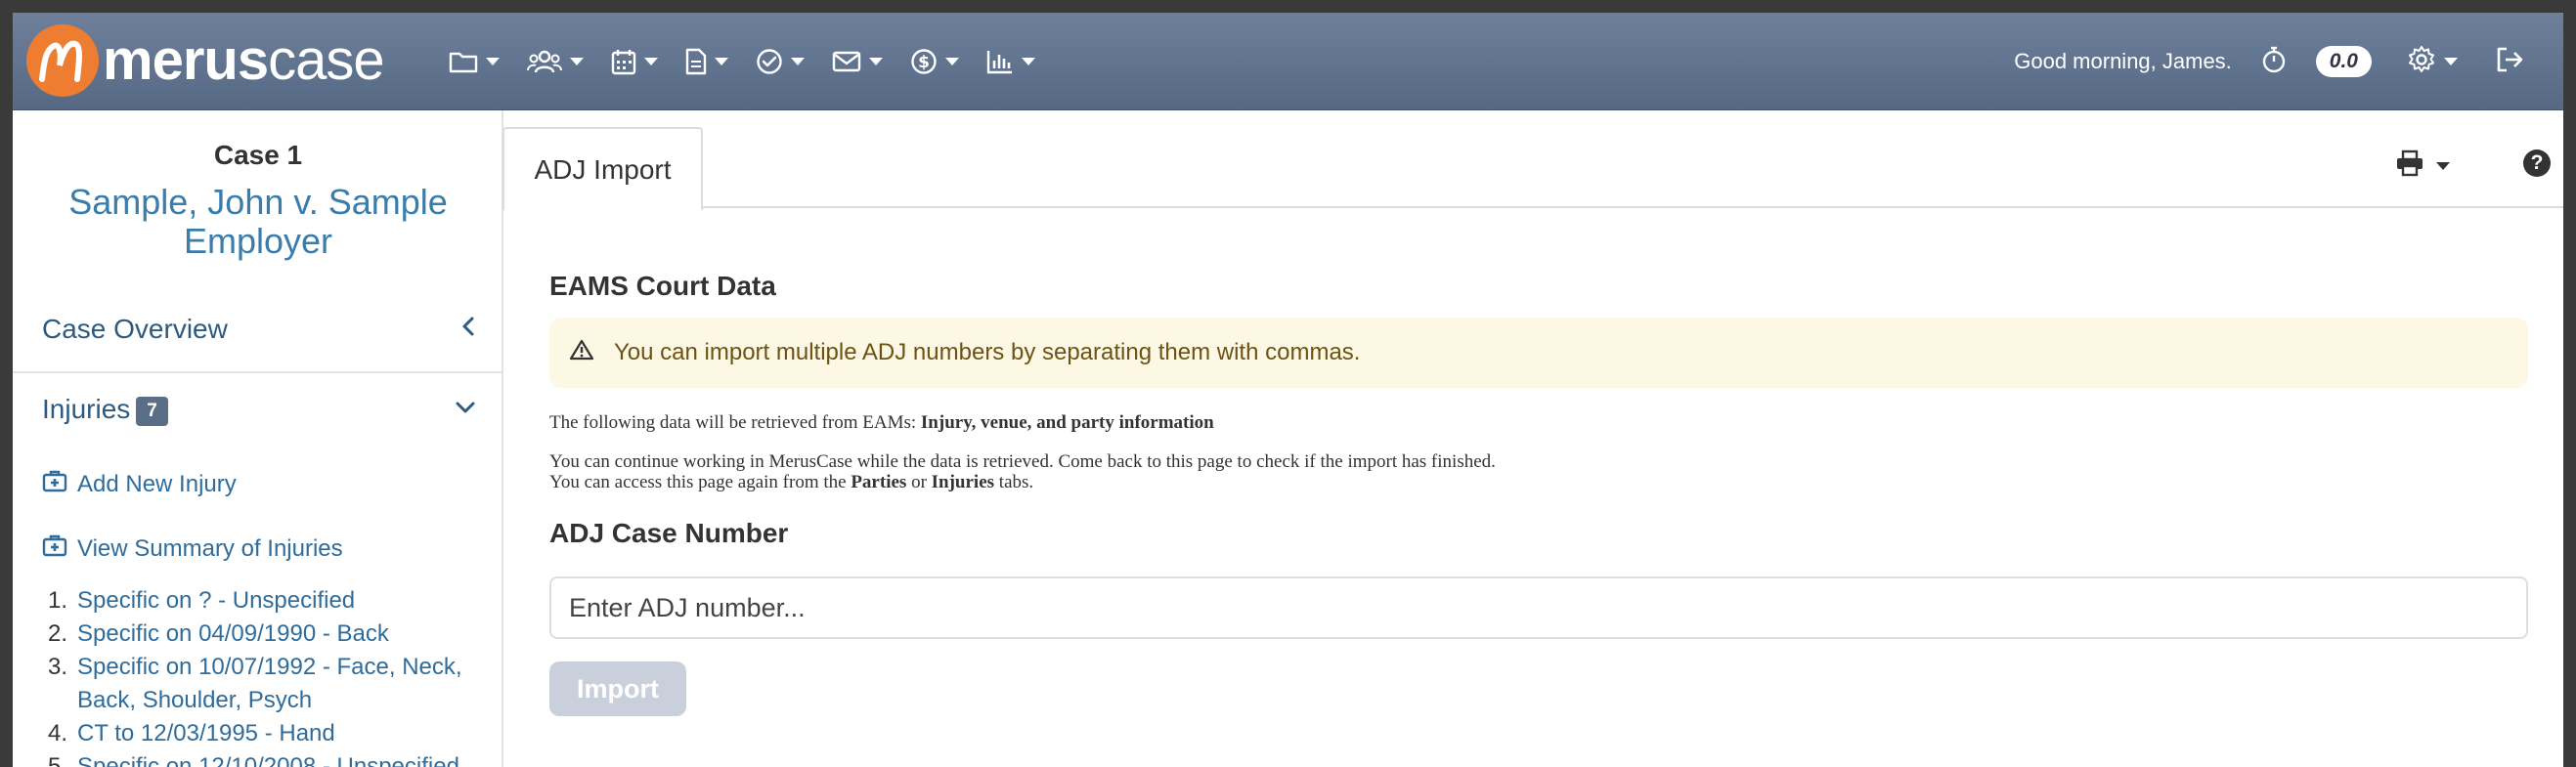  I want to click on reports-menu, so click(1011, 61).